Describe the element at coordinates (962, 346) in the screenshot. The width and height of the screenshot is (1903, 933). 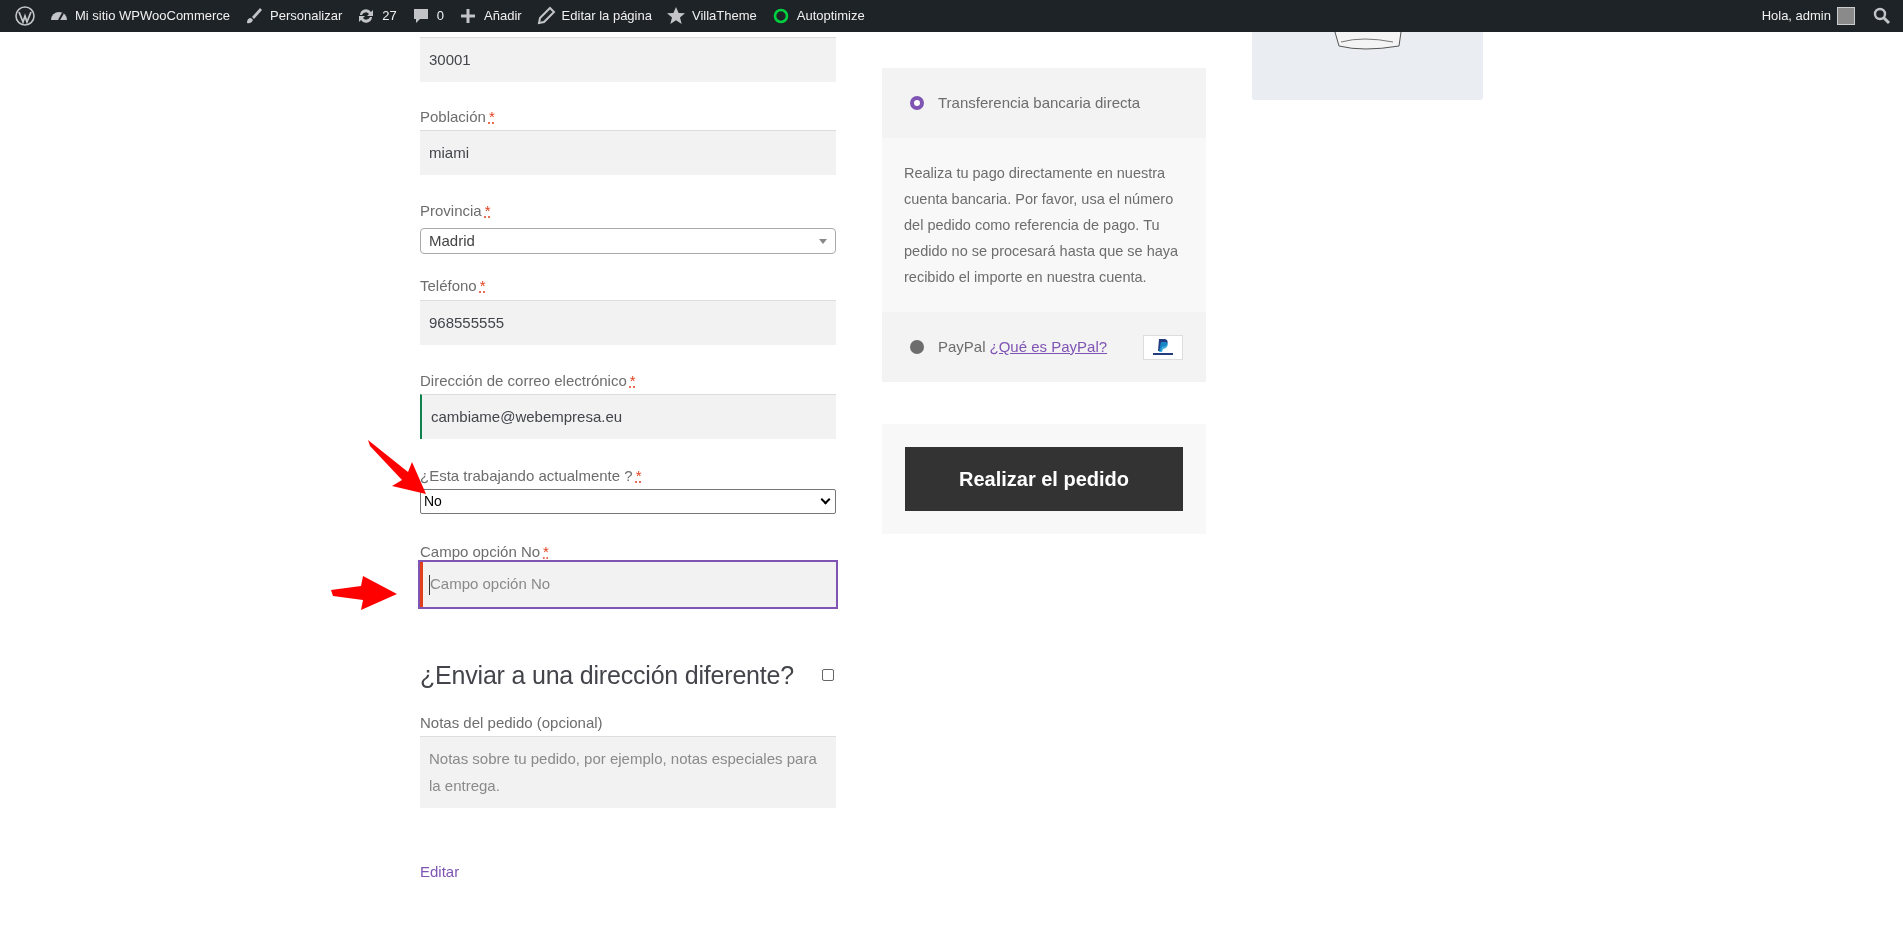
I see `payment-method-label: PayPal` at that location.